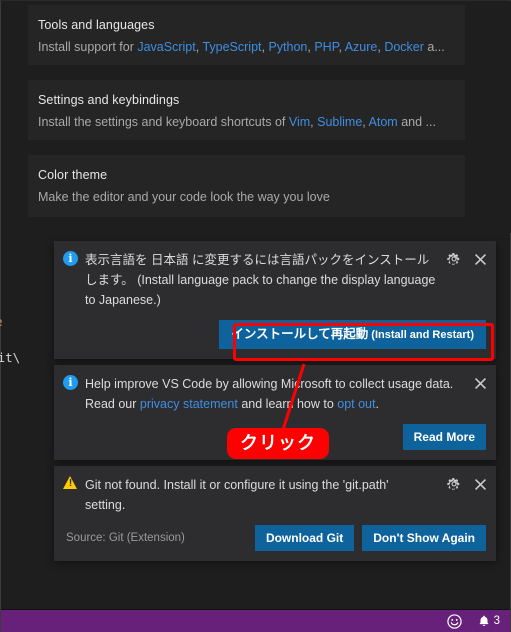  Describe the element at coordinates (231, 47) in the screenshot. I see `link-typescript: TypeScript` at that location.